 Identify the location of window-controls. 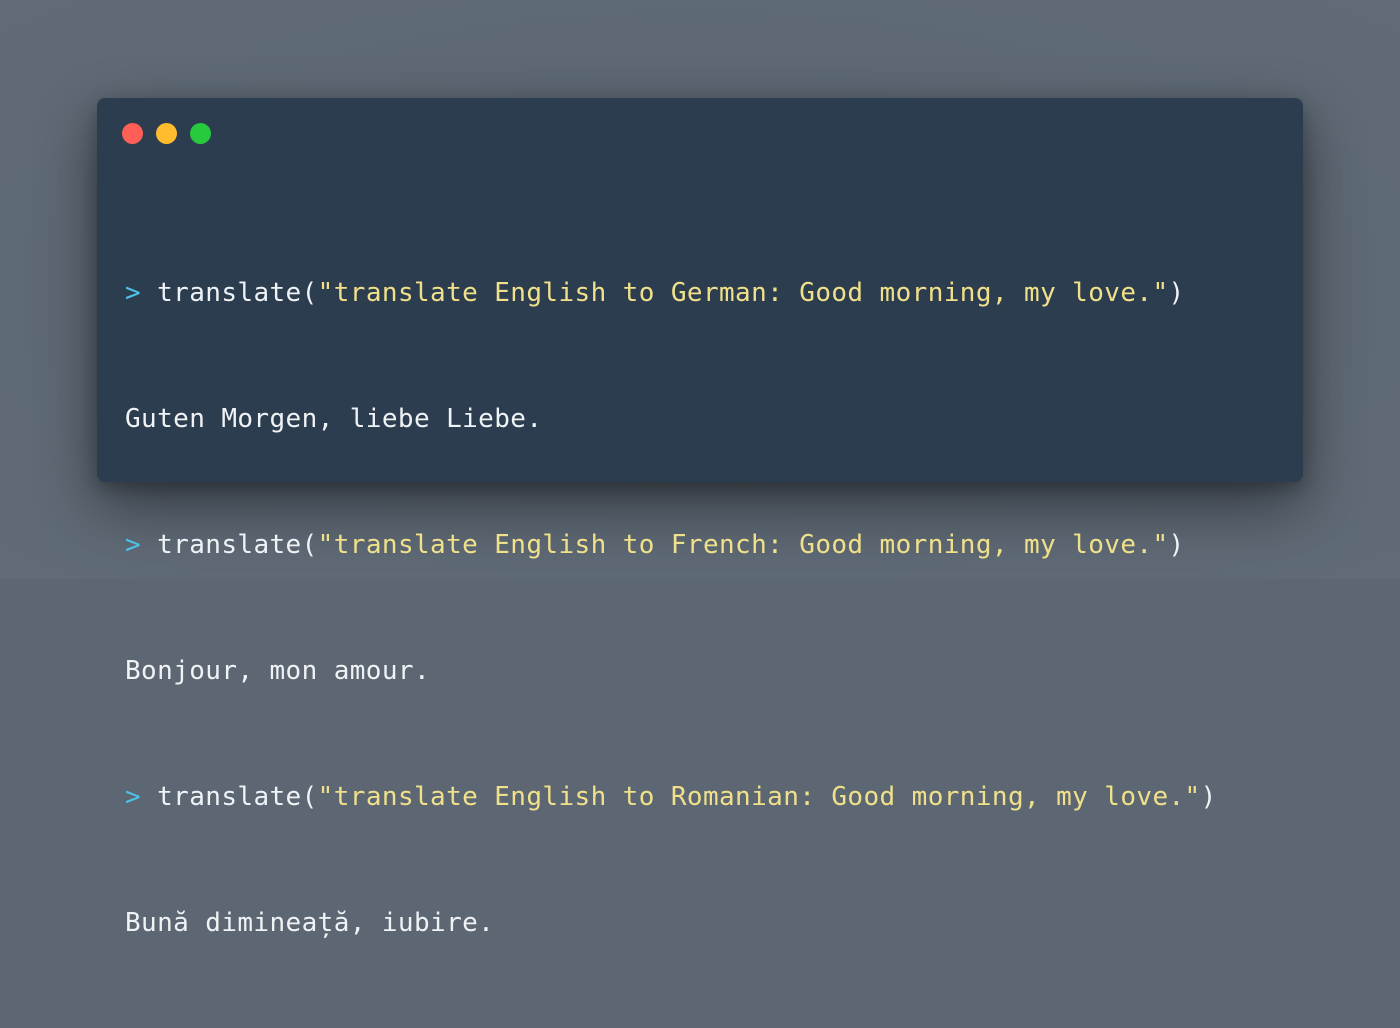
(166, 134).